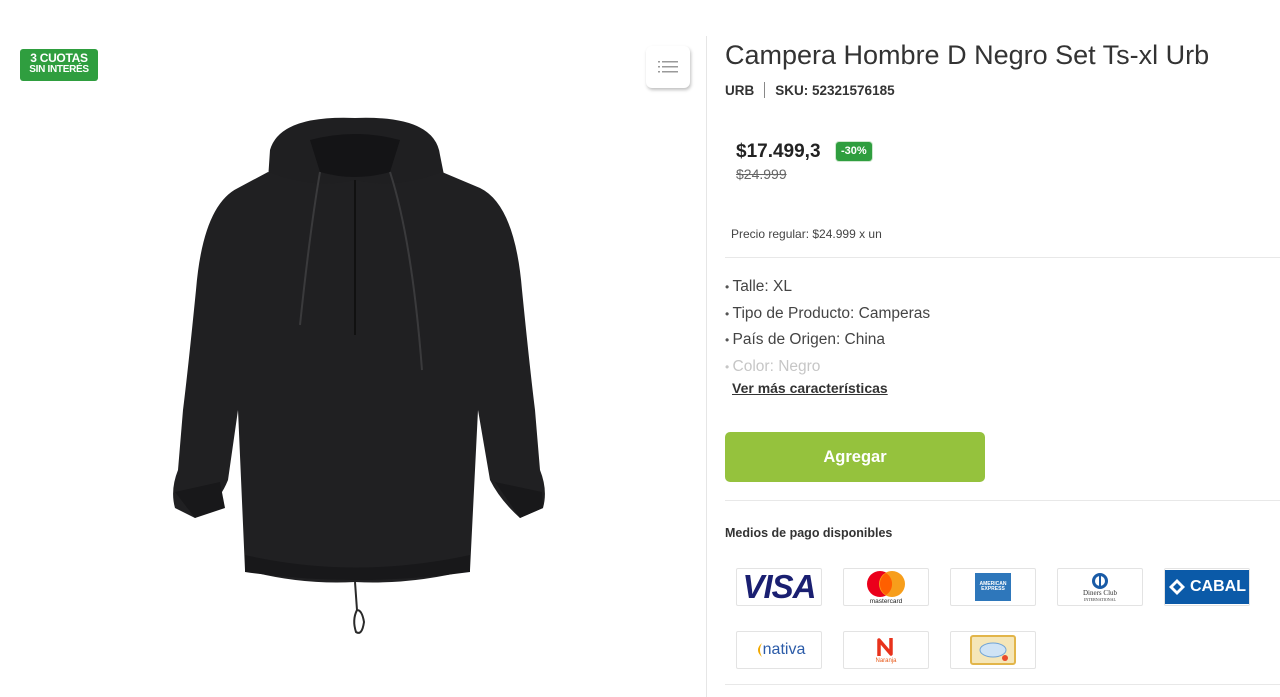 This screenshot has height=697, width=1280. I want to click on nativa-logo: nativa, so click(779, 650).